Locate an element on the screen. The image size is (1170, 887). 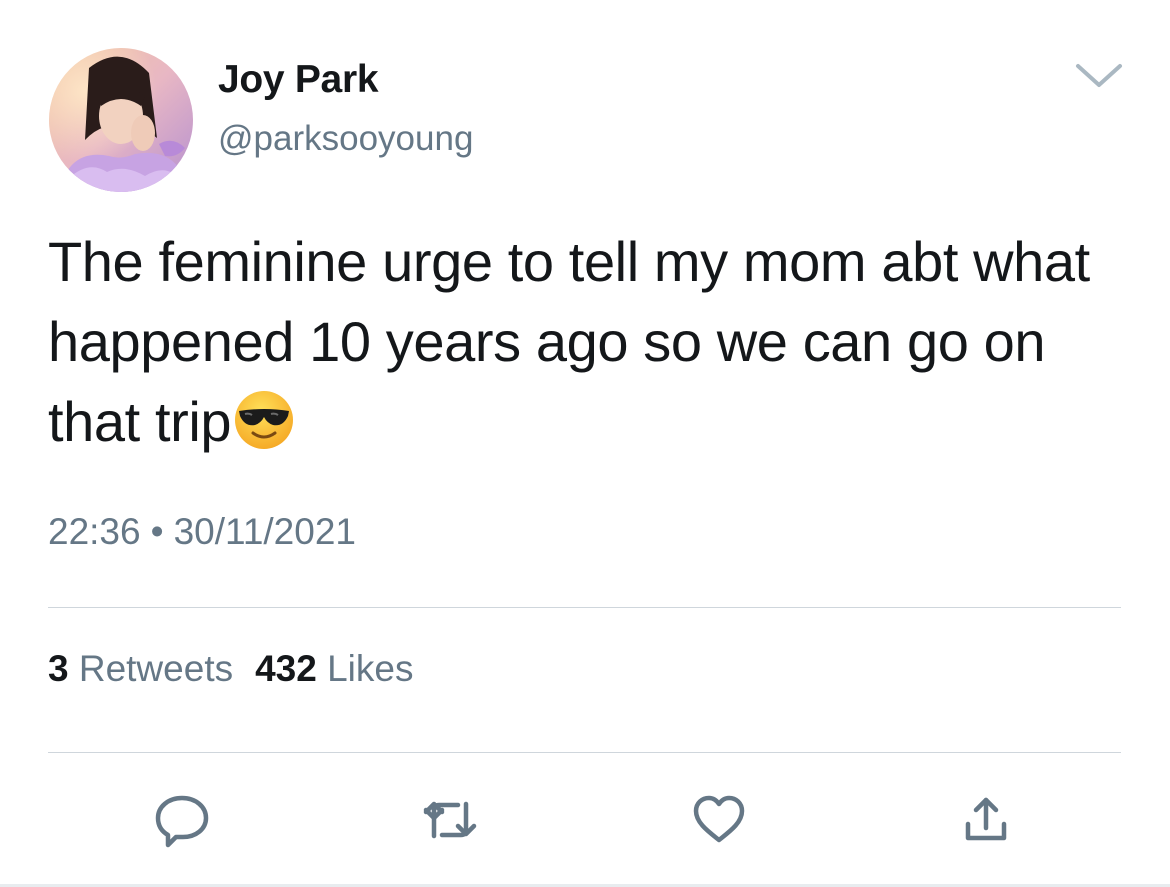
engagement-stats: 3 Retweets 432 Likes is located at coordinates (231, 669).